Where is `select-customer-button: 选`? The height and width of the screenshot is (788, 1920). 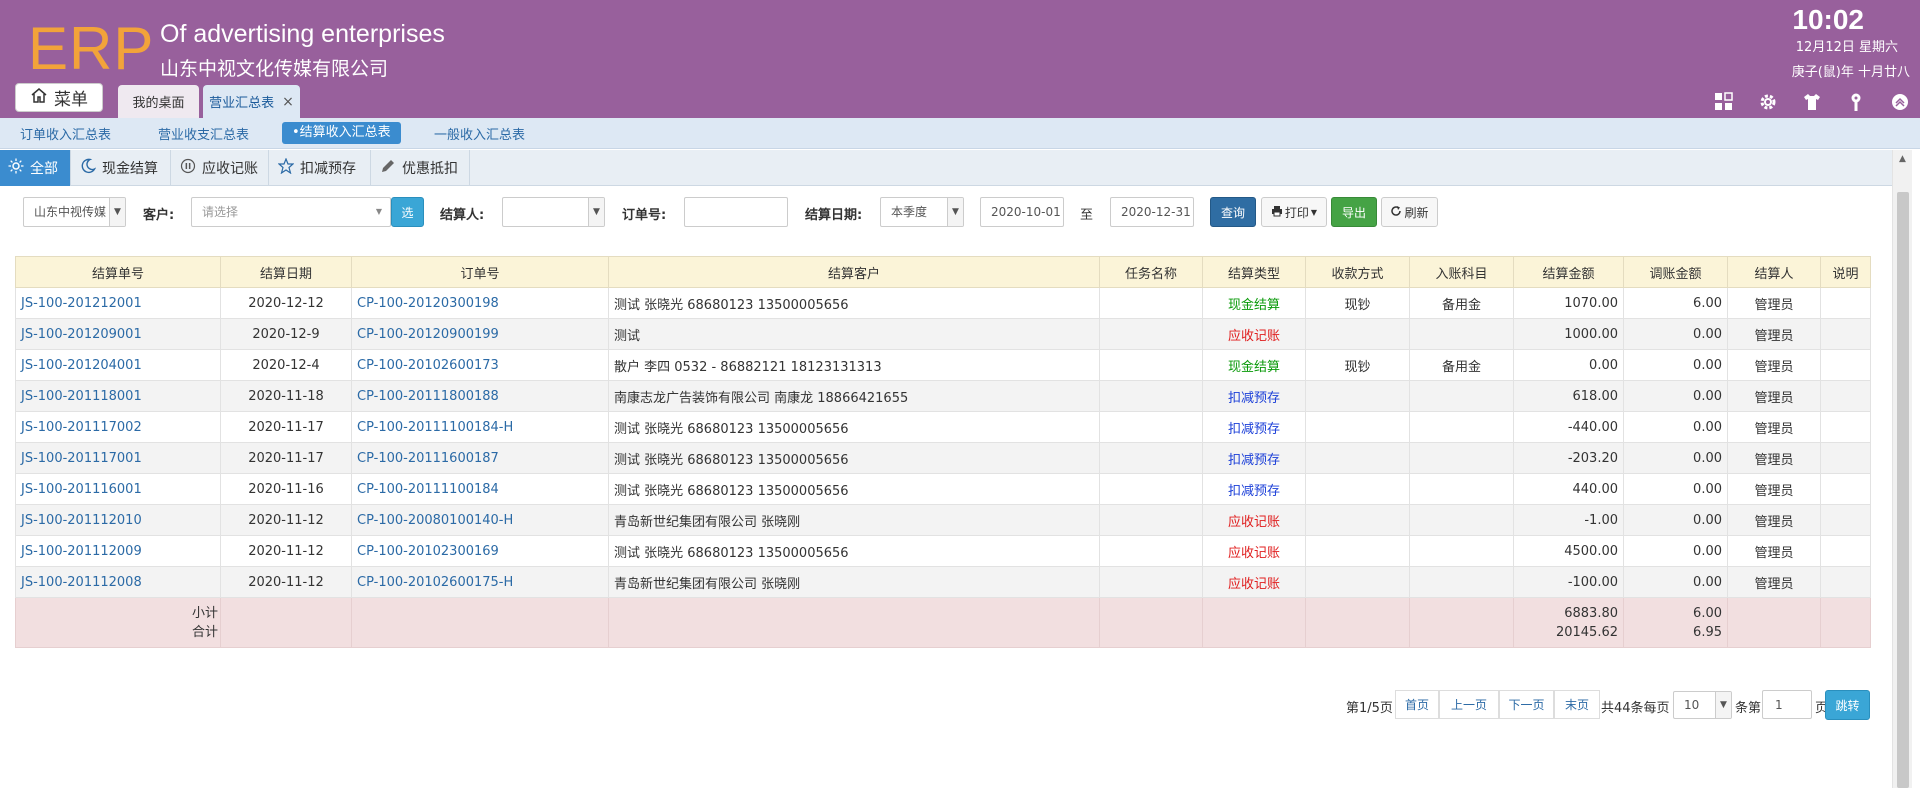
select-customer-button: 选 is located at coordinates (407, 212).